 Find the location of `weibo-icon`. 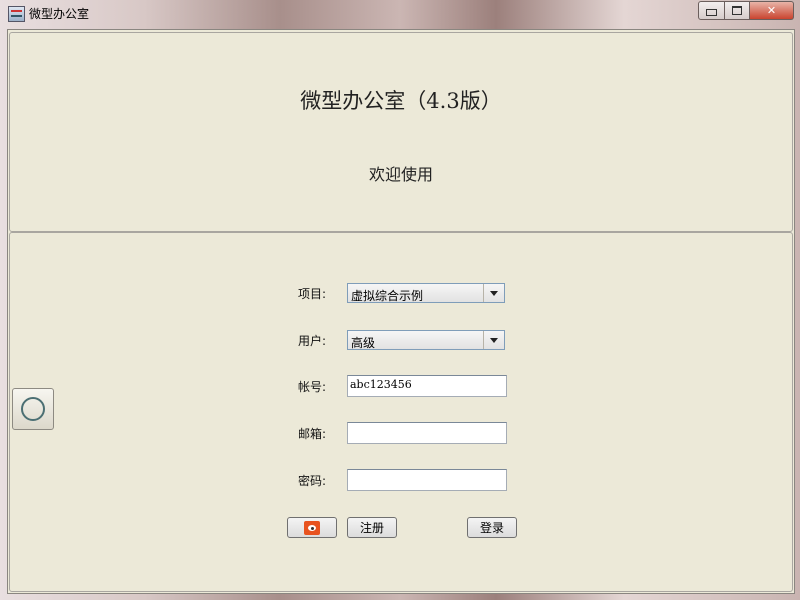

weibo-icon is located at coordinates (312, 527).